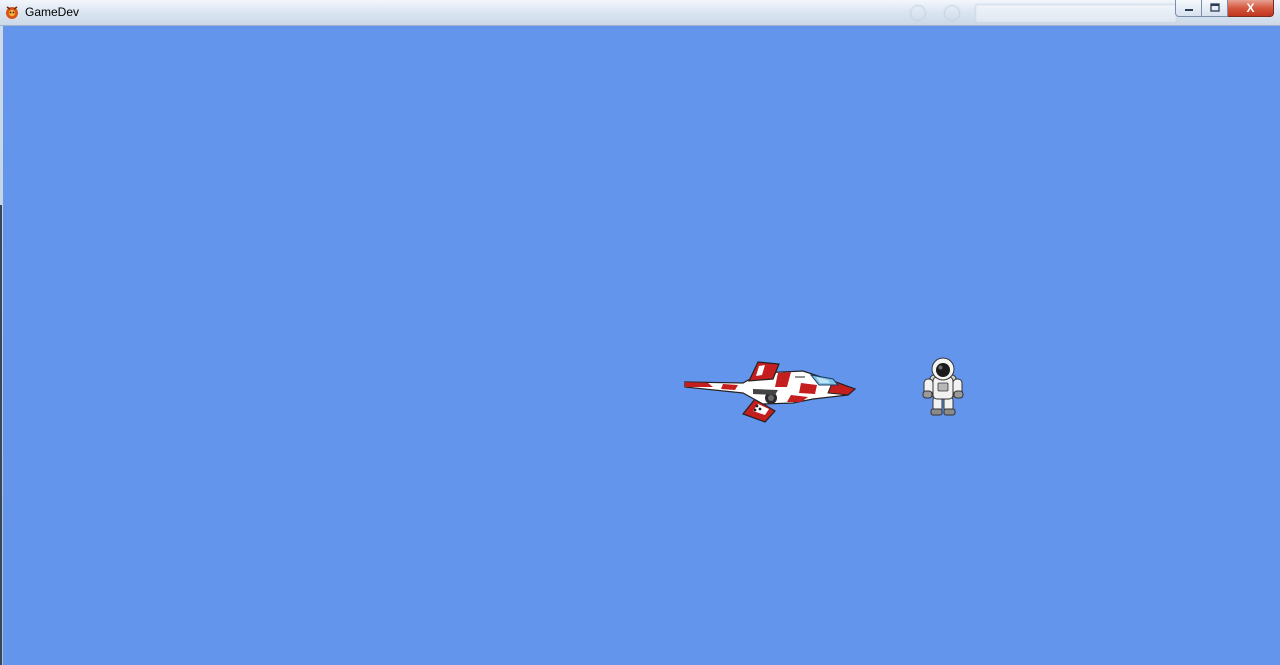 This screenshot has width=1280, height=665. What do you see at coordinates (770, 392) in the screenshot?
I see `spaceship-sprite` at bounding box center [770, 392].